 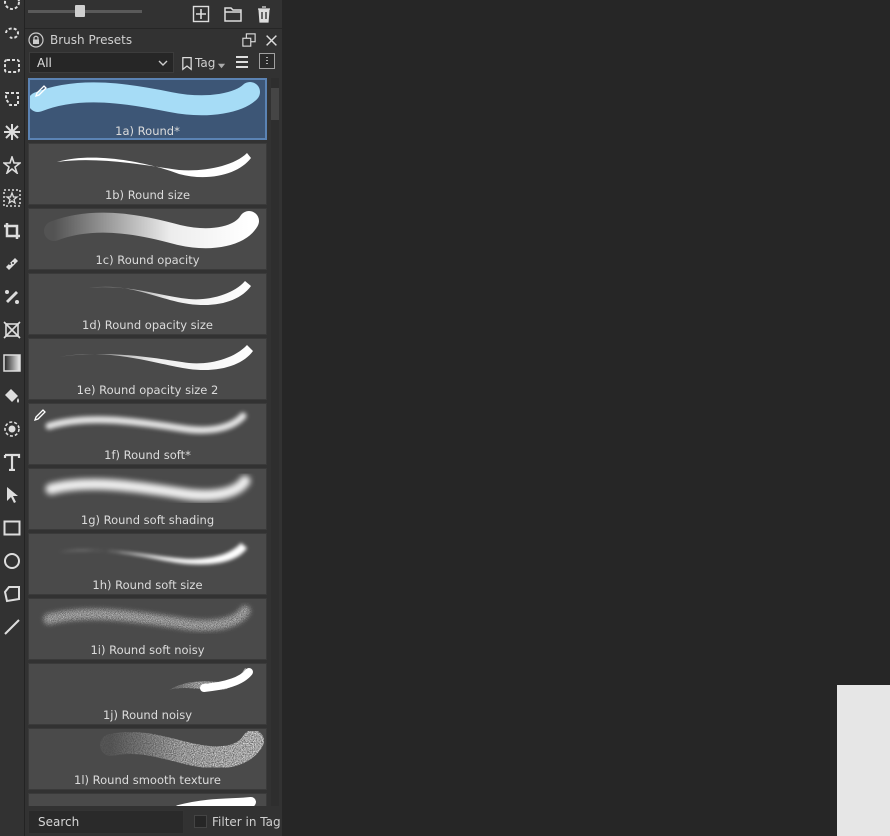 I want to click on preset-label: 1h) Round soft size, so click(x=147, y=585).